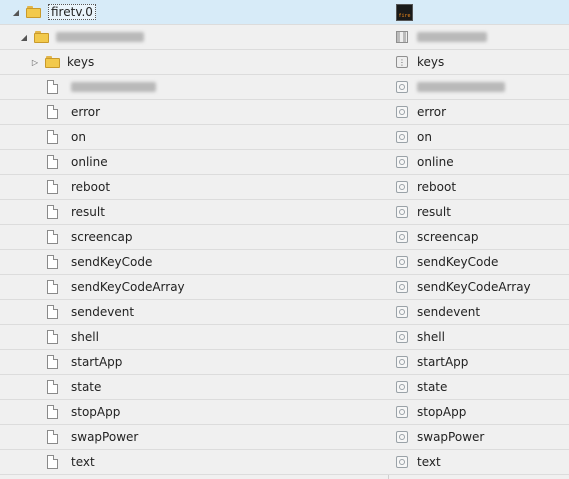 The height and width of the screenshot is (479, 569). What do you see at coordinates (474, 287) in the screenshot?
I see `state-value: sendKeyCodeArray` at bounding box center [474, 287].